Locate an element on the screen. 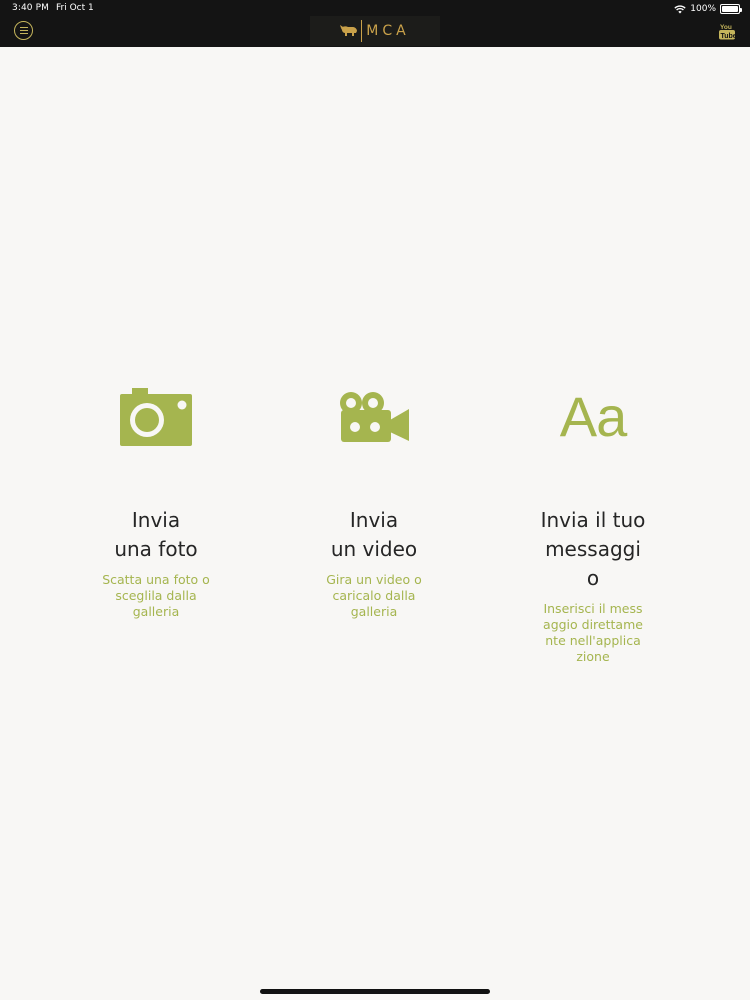  option-title: Invia un video is located at coordinates (374, 535).